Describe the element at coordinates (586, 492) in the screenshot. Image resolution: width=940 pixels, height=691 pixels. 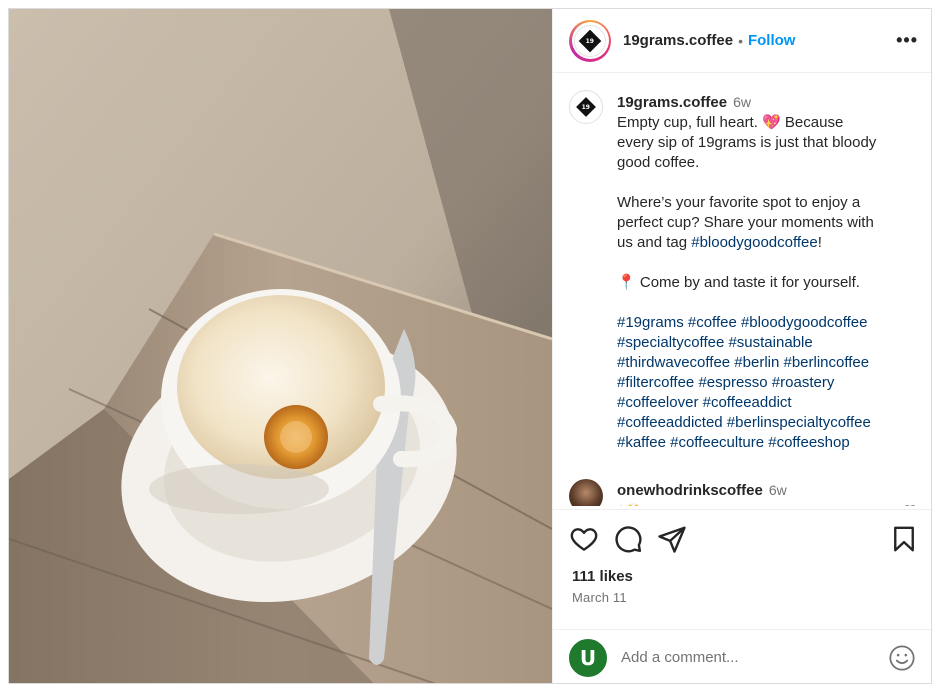
I see `commenter-avatar` at that location.